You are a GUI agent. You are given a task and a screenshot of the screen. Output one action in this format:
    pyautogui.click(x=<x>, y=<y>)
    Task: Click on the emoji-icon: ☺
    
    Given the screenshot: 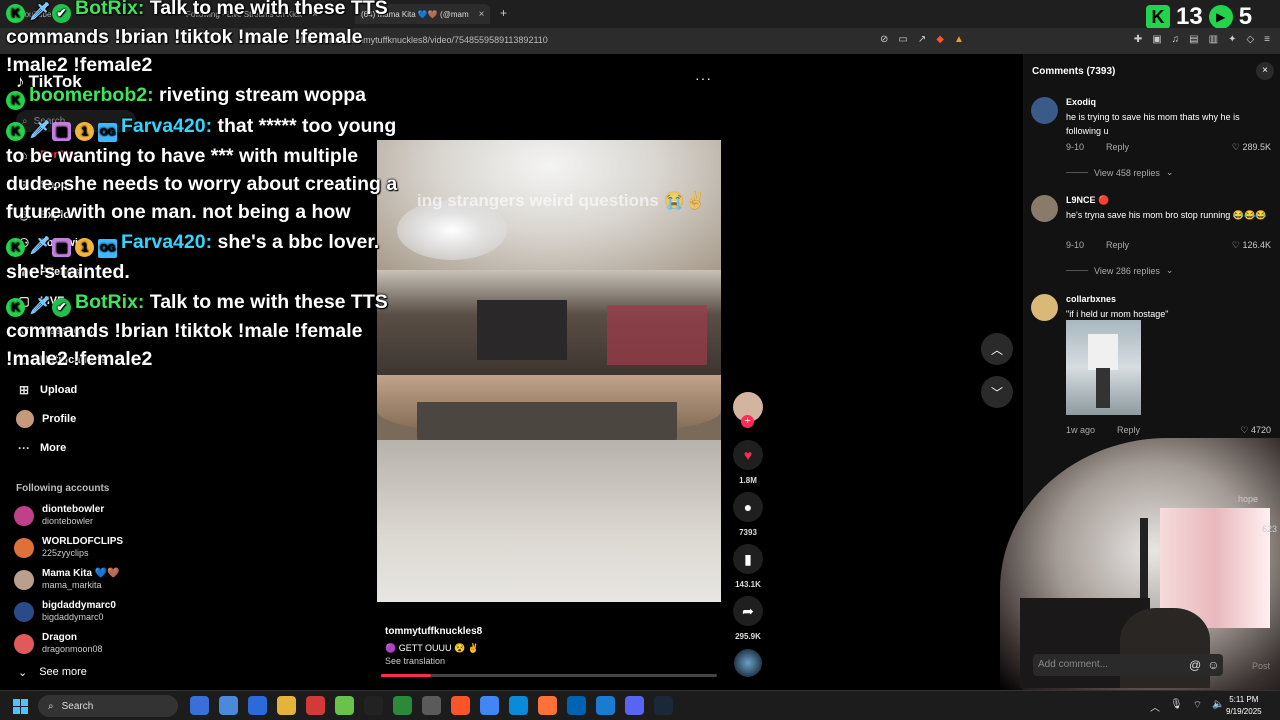 What is the action you would take?
    pyautogui.click(x=1213, y=665)
    